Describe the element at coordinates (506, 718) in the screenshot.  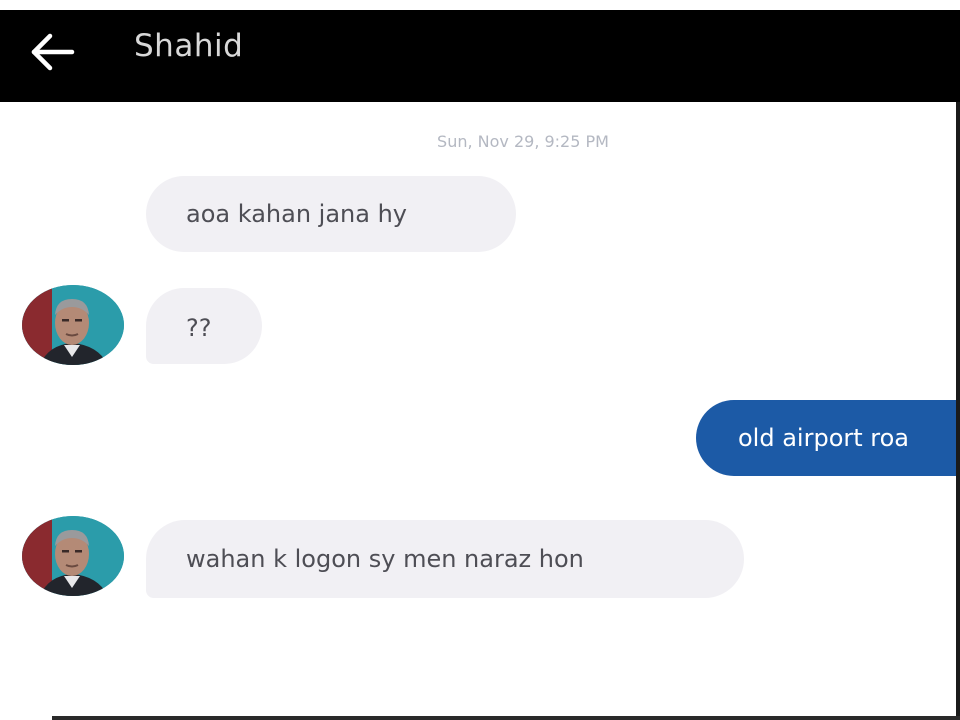
I see `bottom-border` at that location.